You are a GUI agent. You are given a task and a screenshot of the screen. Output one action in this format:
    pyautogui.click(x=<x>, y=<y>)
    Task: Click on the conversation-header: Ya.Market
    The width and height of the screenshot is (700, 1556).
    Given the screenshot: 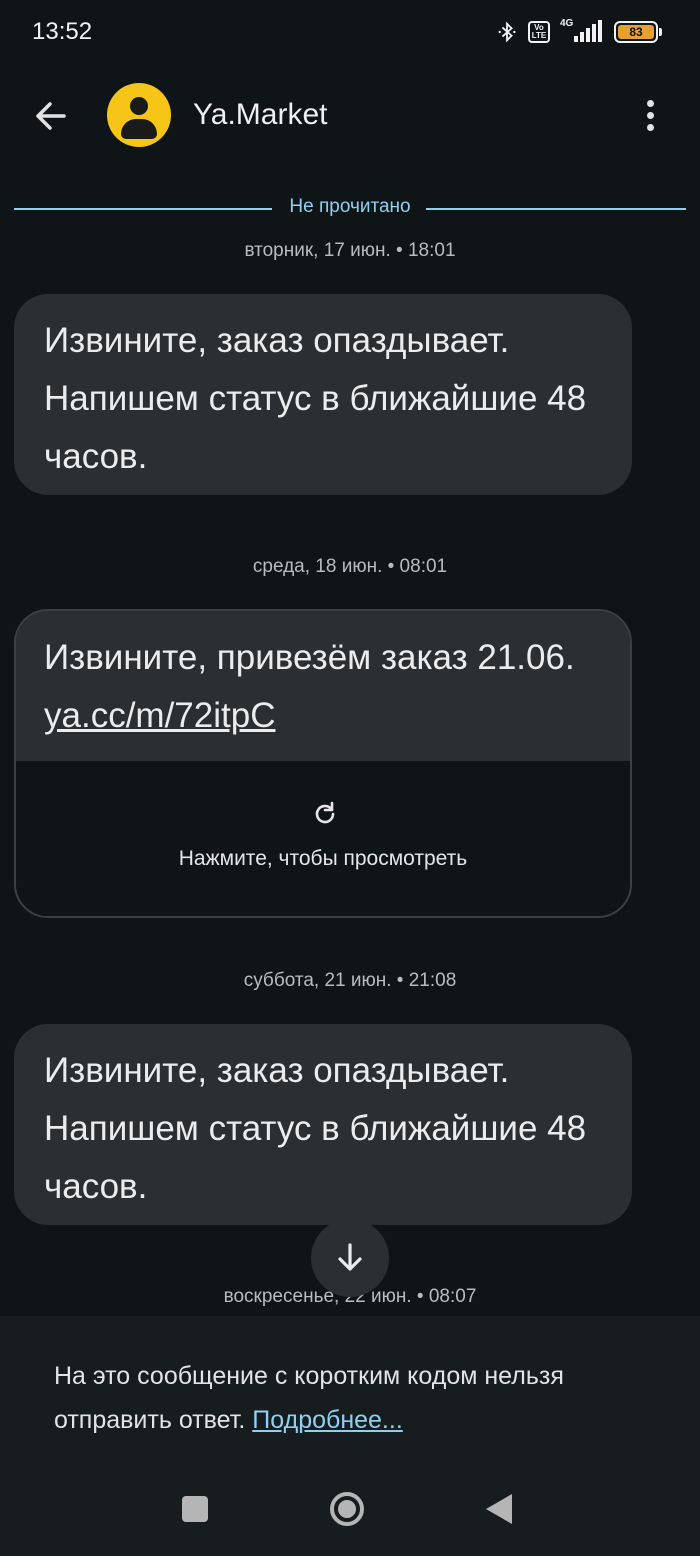 What is the action you would take?
    pyautogui.click(x=350, y=116)
    